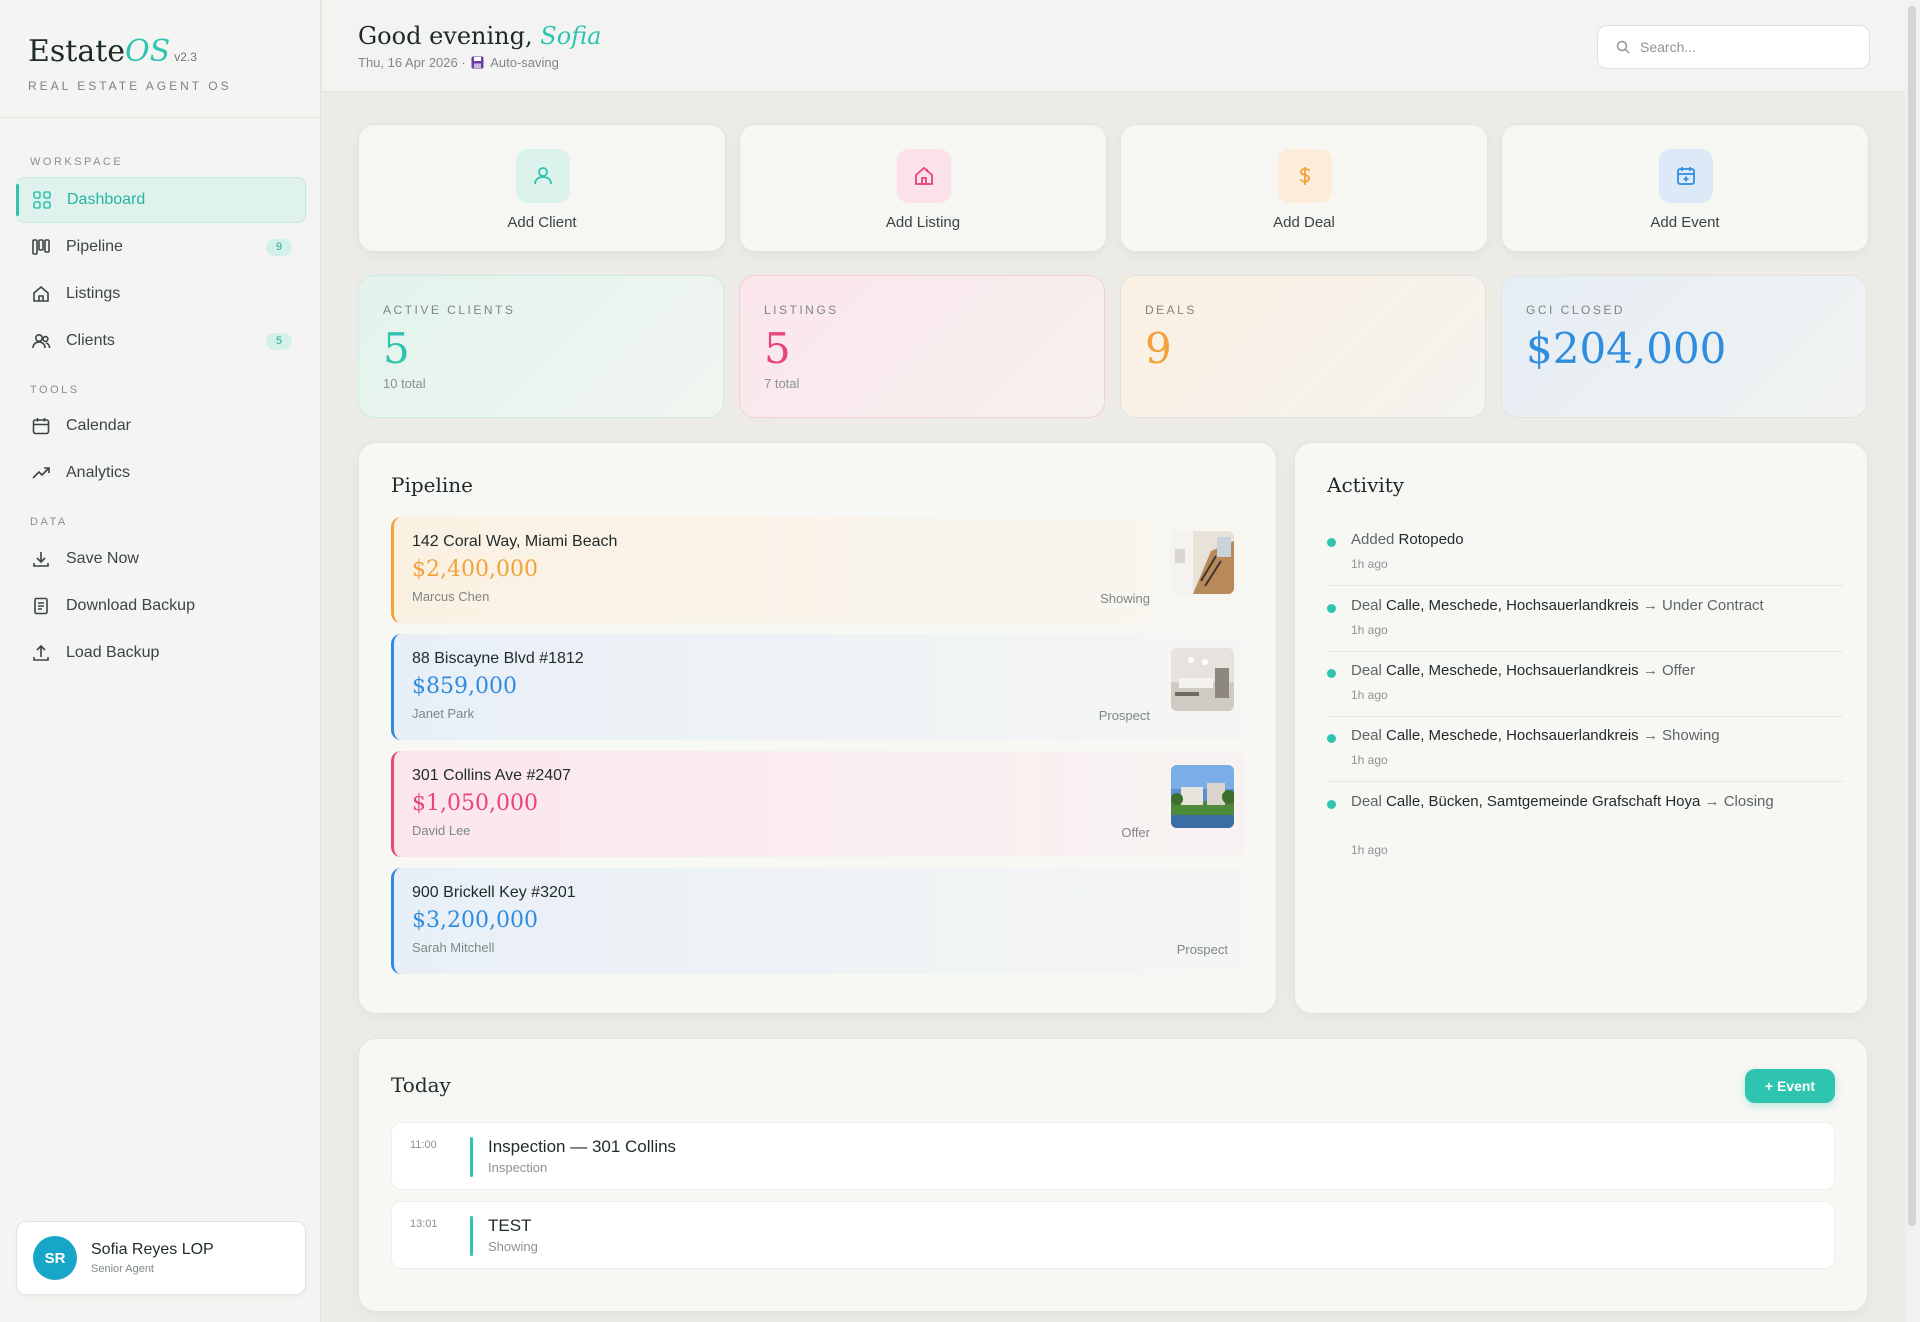  I want to click on activity-prefix: Added, so click(1373, 539).